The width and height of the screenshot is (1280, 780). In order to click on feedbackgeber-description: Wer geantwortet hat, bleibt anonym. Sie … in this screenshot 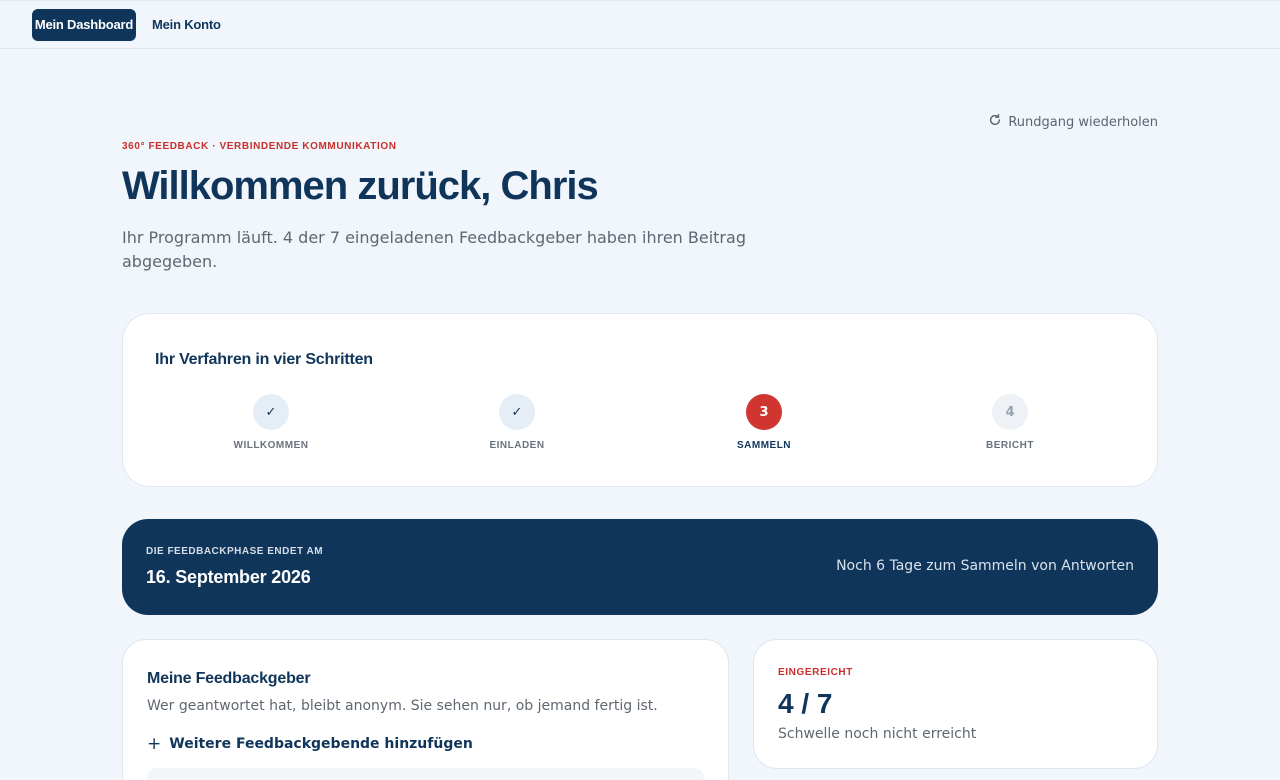, I will do `click(402, 706)`.